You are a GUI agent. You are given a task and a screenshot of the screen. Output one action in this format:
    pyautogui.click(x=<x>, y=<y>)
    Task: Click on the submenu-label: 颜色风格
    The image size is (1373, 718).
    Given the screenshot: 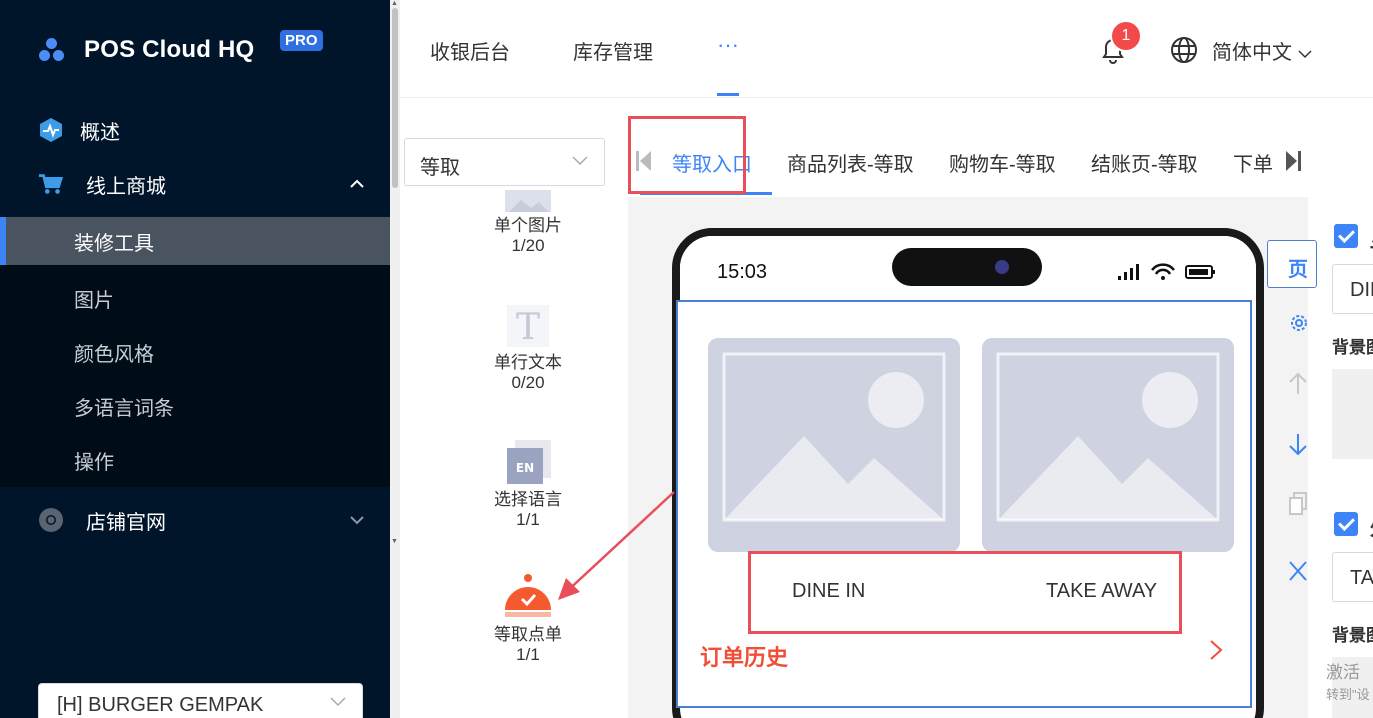 What is the action you would take?
    pyautogui.click(x=114, y=354)
    